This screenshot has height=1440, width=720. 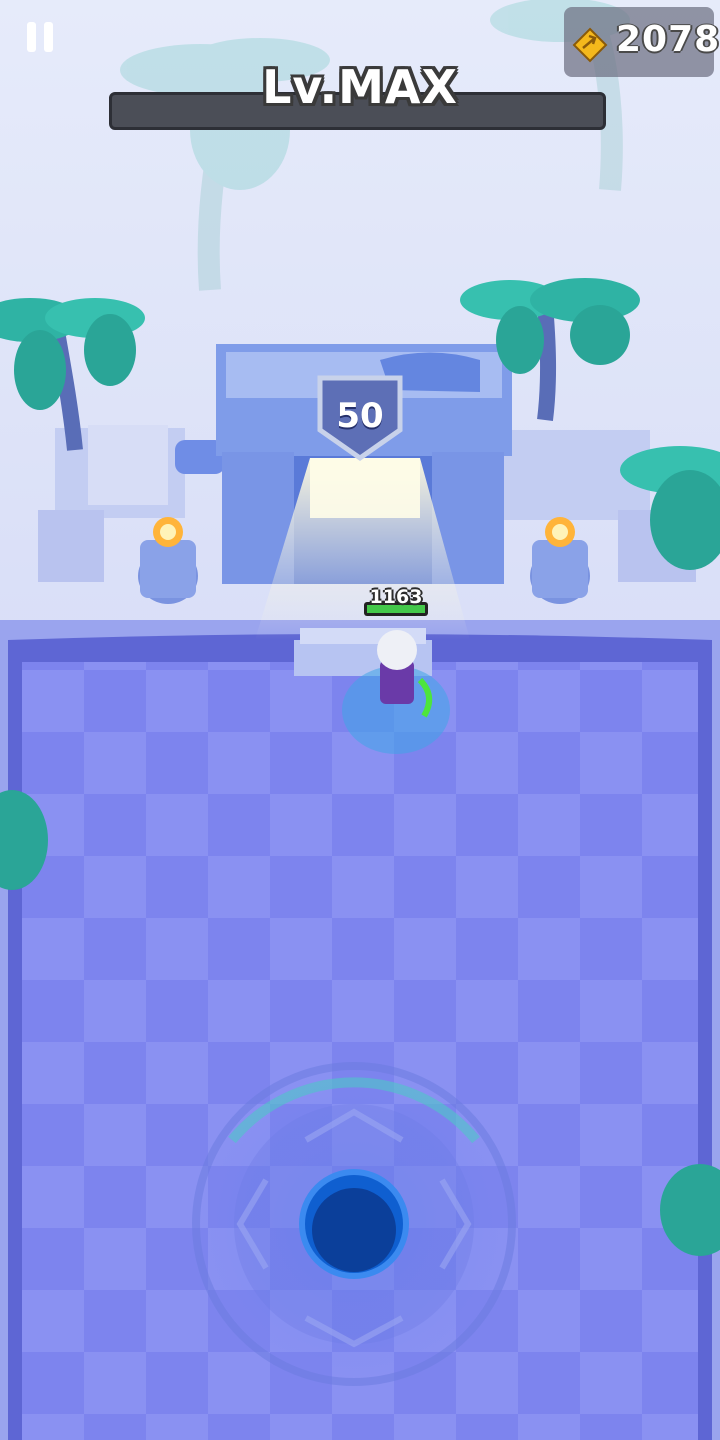 I want to click on gold-amount: 2078, so click(x=668, y=39).